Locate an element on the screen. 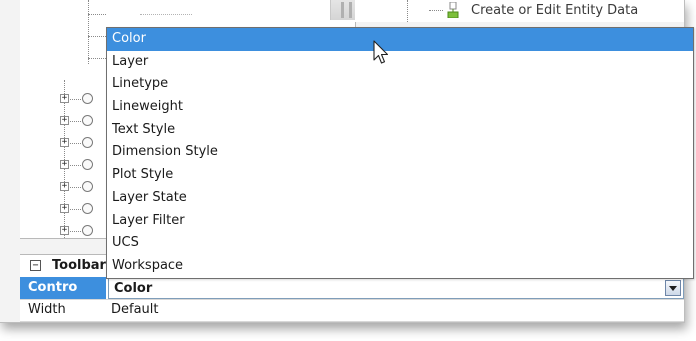 The image size is (696, 341). dropdown-item-ucs: UCS is located at coordinates (400, 243).